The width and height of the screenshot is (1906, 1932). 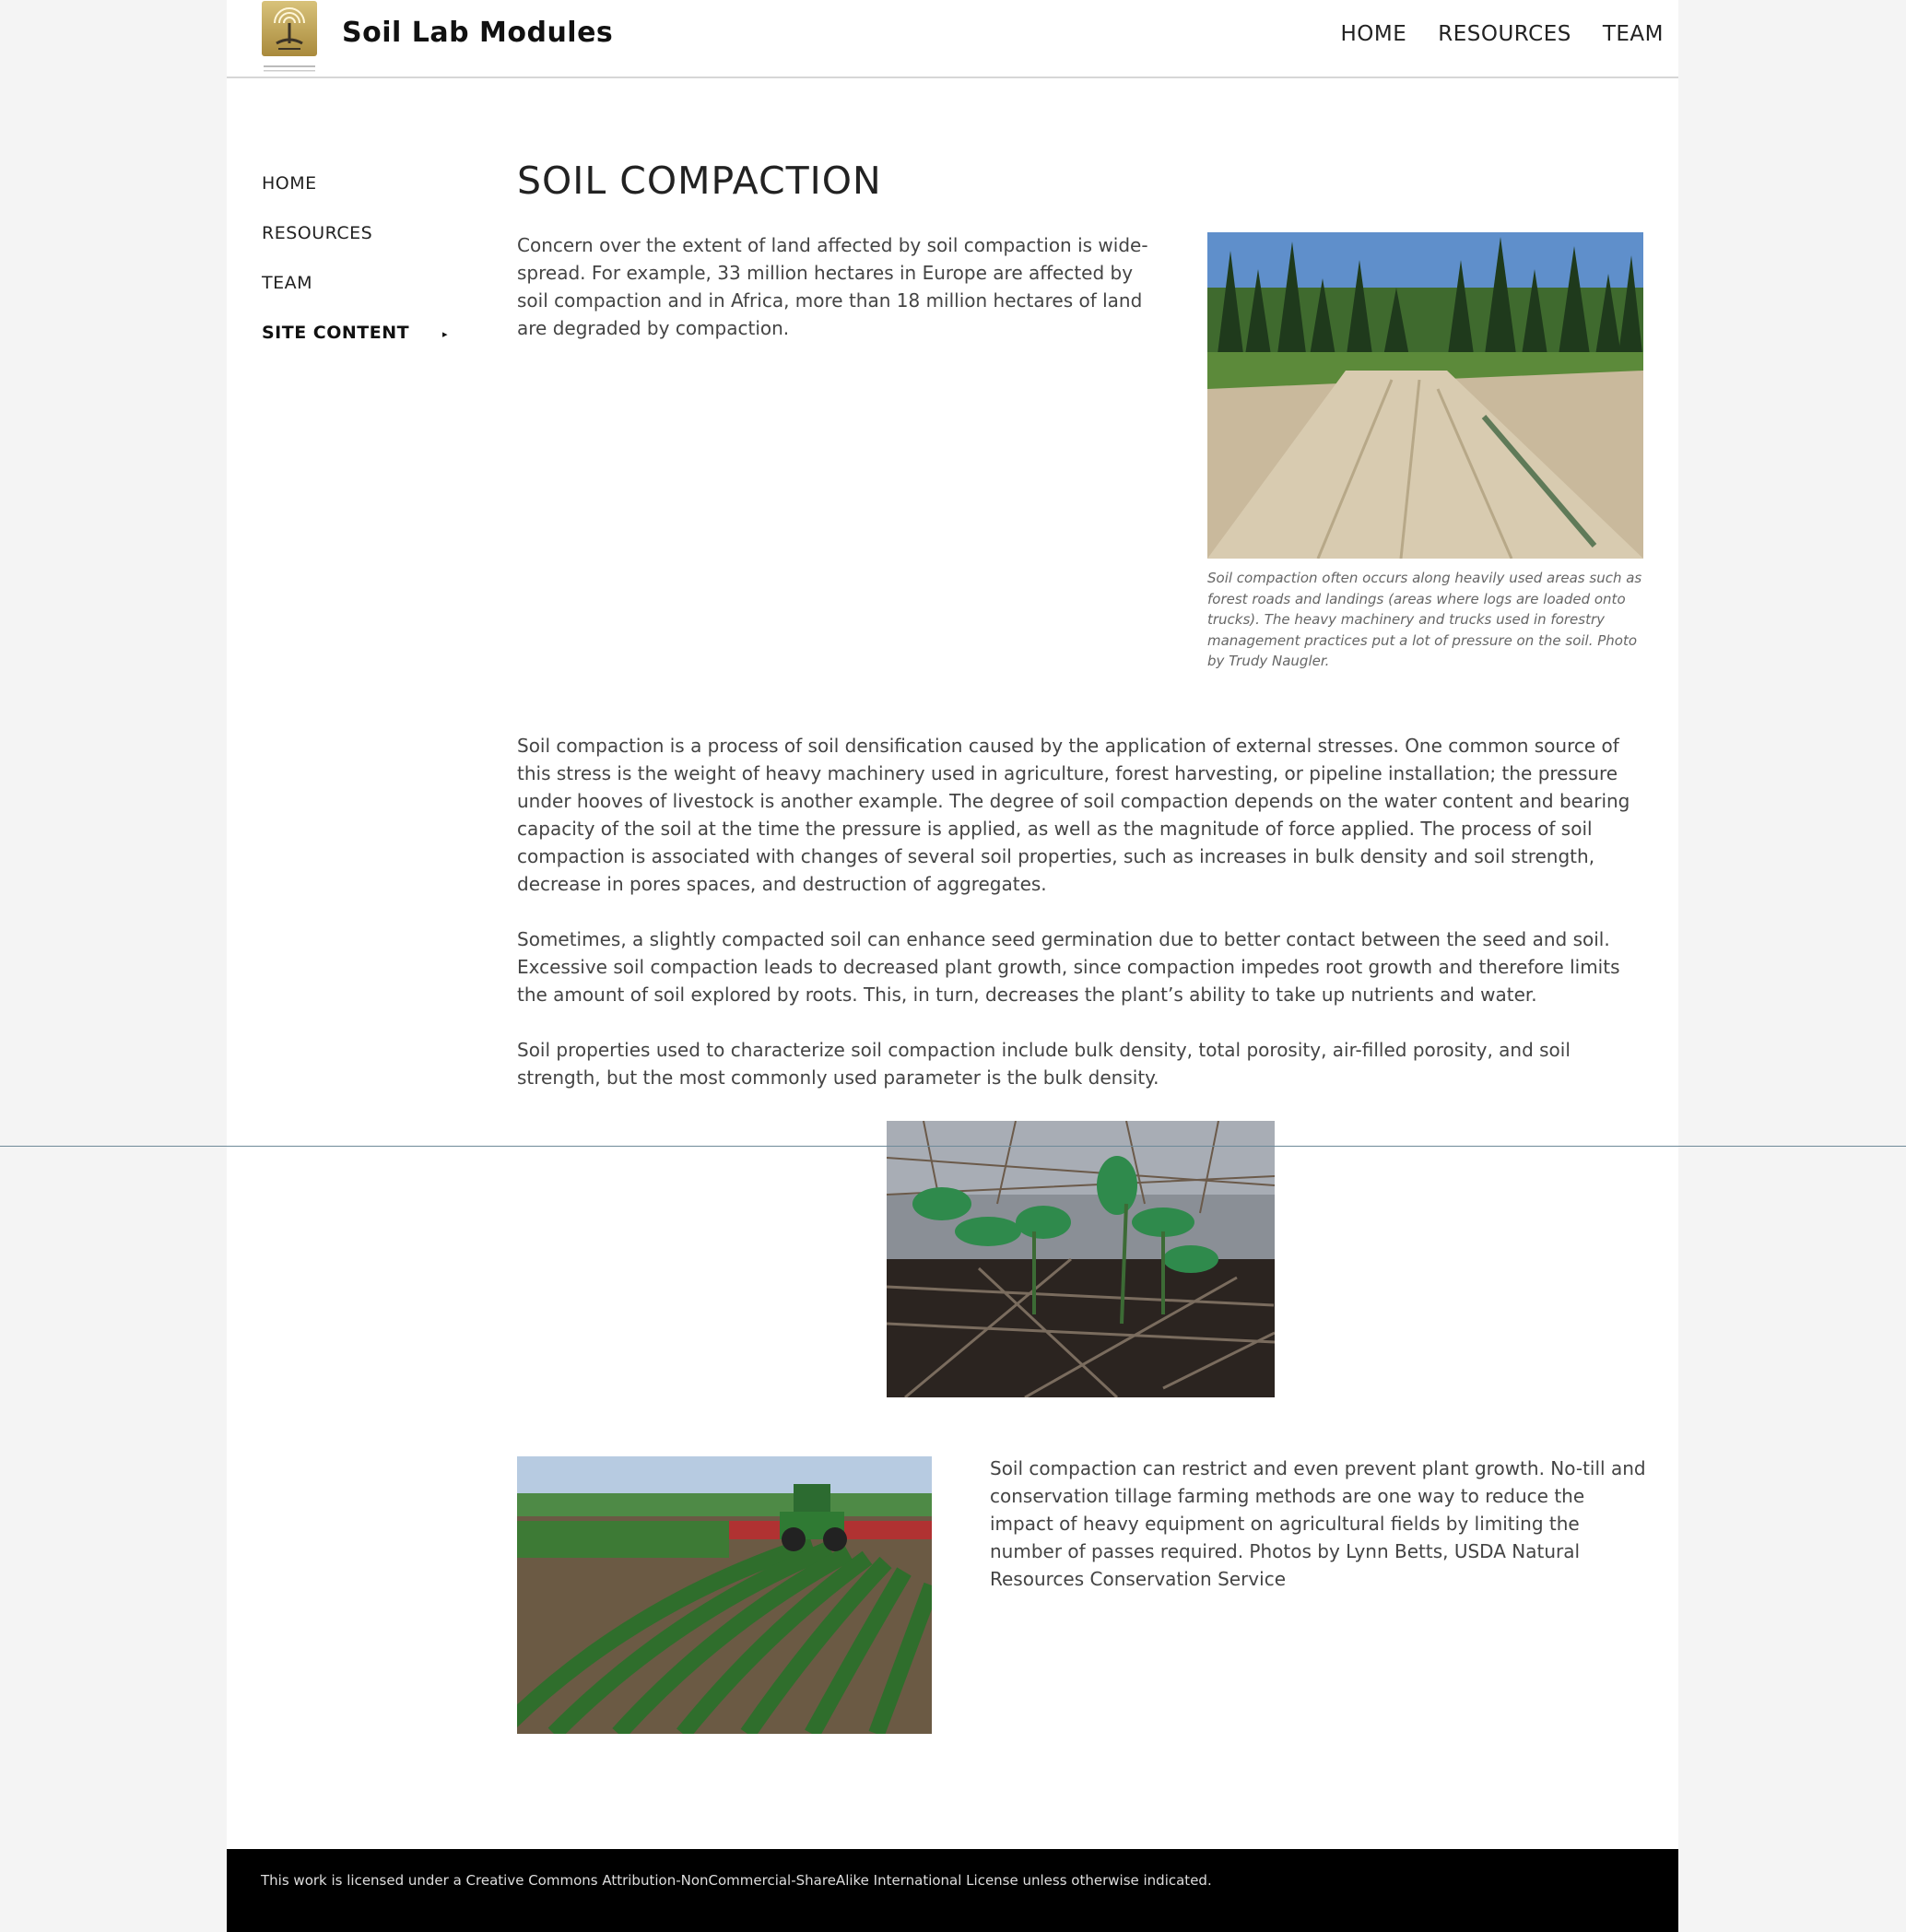 I want to click on sidebar-item-resources: RESOURCES, so click(x=354, y=246).